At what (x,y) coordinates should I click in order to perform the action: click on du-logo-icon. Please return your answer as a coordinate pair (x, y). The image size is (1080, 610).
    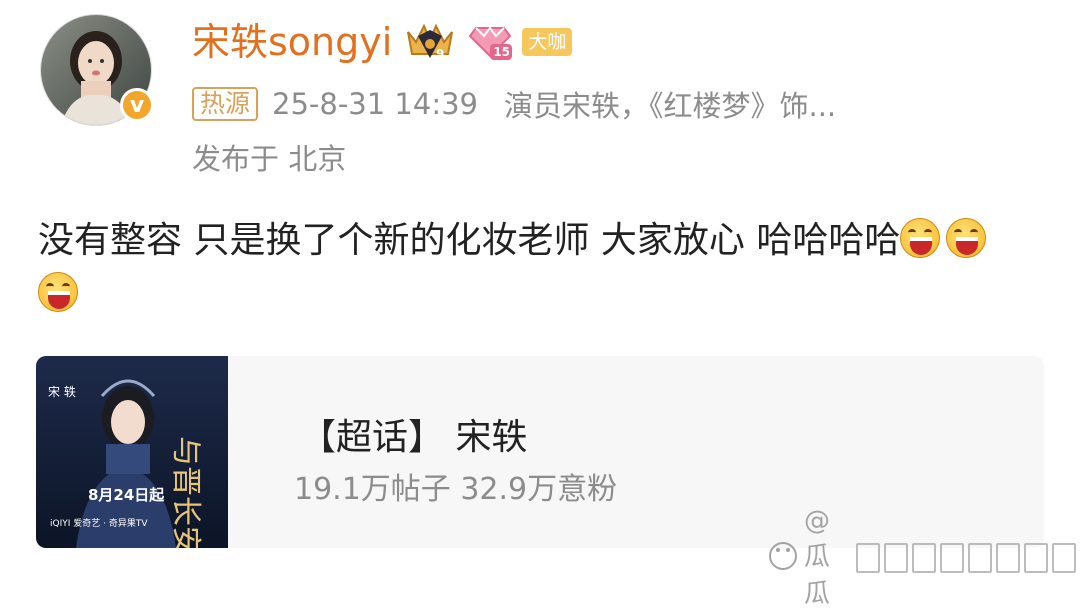
    Looking at the image, I should click on (783, 558).